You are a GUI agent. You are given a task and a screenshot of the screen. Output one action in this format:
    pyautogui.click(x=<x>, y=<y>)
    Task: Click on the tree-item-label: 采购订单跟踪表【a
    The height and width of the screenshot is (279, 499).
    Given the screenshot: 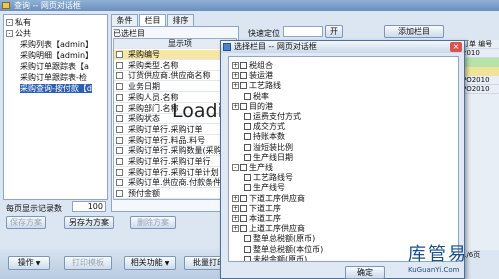 What is the action you would take?
    pyautogui.click(x=54, y=66)
    